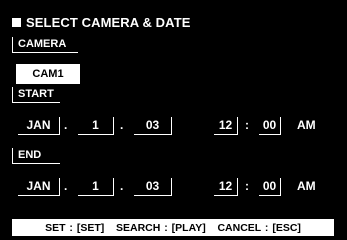 The width and height of the screenshot is (347, 240). What do you see at coordinates (306, 186) in the screenshot?
I see `end-ampm-field: AM` at bounding box center [306, 186].